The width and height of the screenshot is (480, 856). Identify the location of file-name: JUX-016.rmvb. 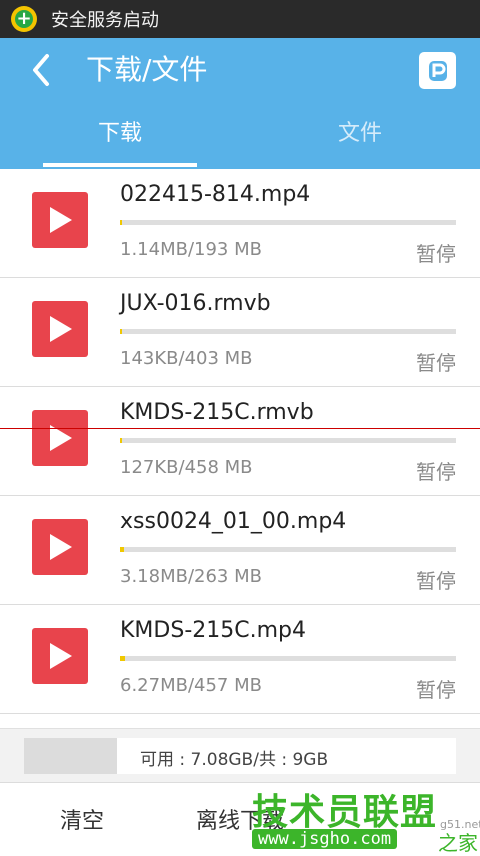
(195, 303).